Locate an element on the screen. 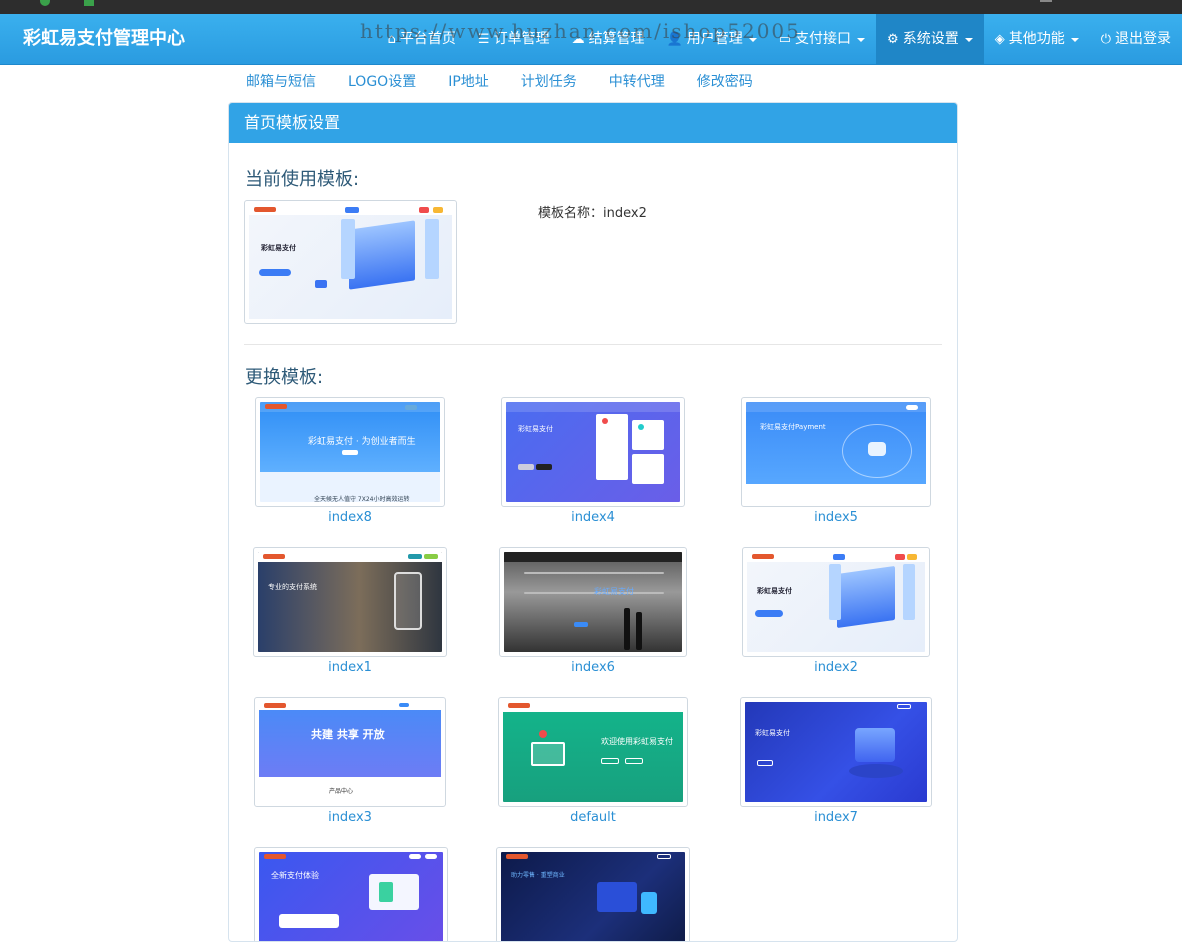  list-icon: ☰ is located at coordinates (483, 39).